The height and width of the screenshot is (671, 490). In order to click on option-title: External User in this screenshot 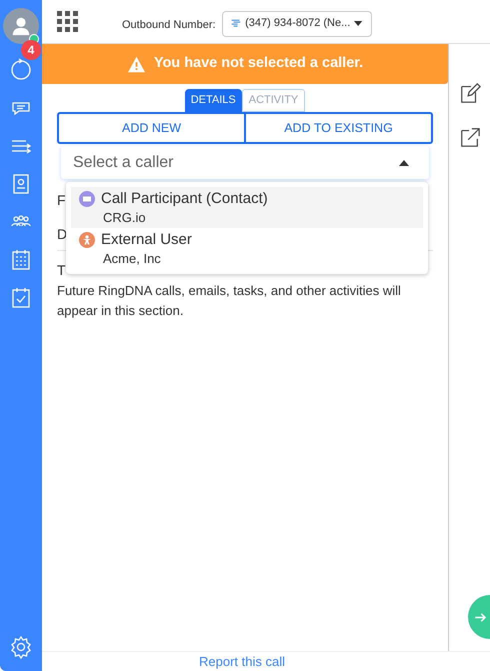, I will do `click(146, 240)`.